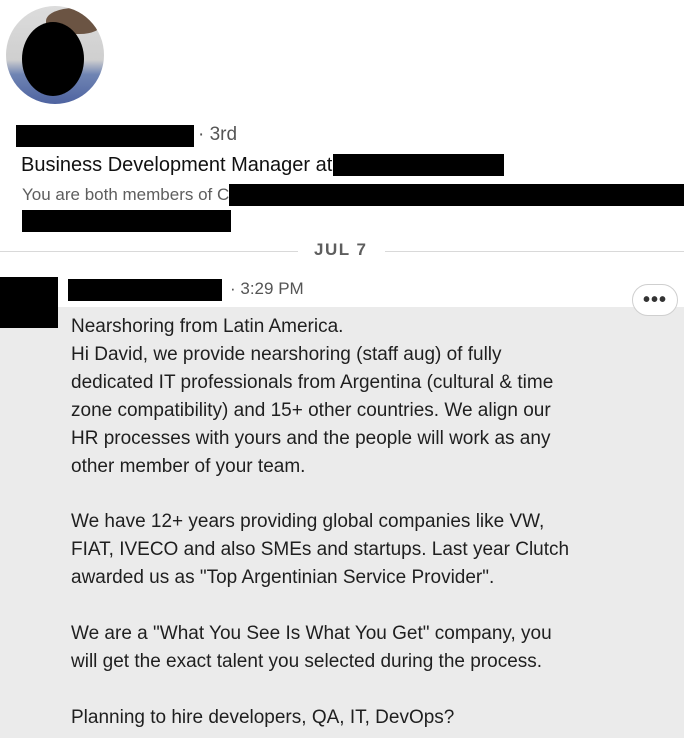 This screenshot has width=684, height=738. I want to click on connection-degree: · 3rd, so click(218, 134).